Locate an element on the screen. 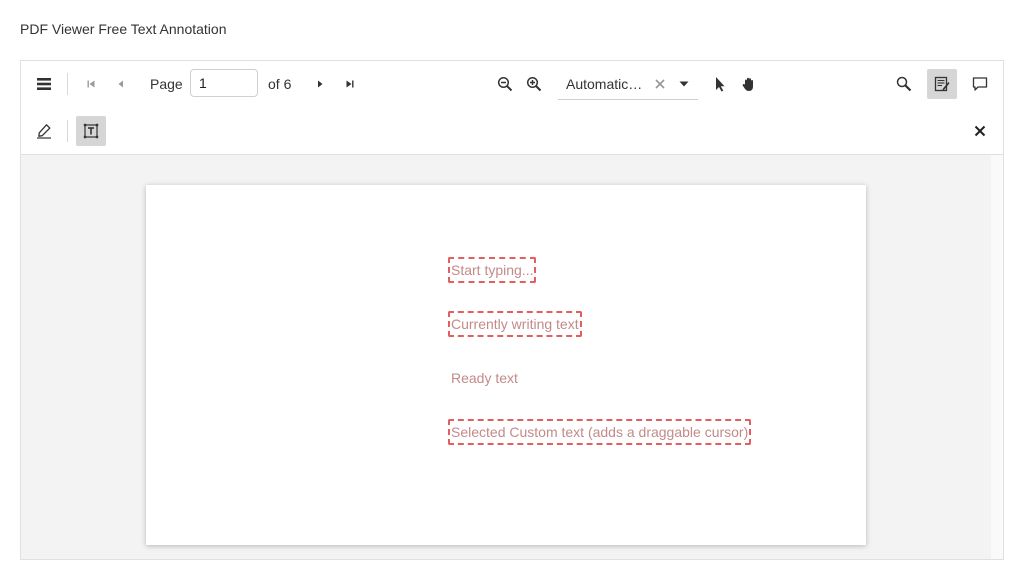 This screenshot has height=580, width=1024. close-annotation-toolbar-button is located at coordinates (980, 131).